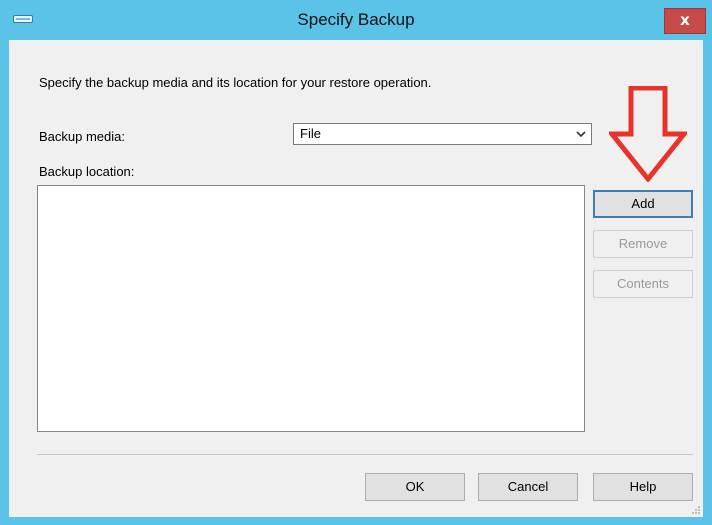  What do you see at coordinates (365, 454) in the screenshot?
I see `separator` at bounding box center [365, 454].